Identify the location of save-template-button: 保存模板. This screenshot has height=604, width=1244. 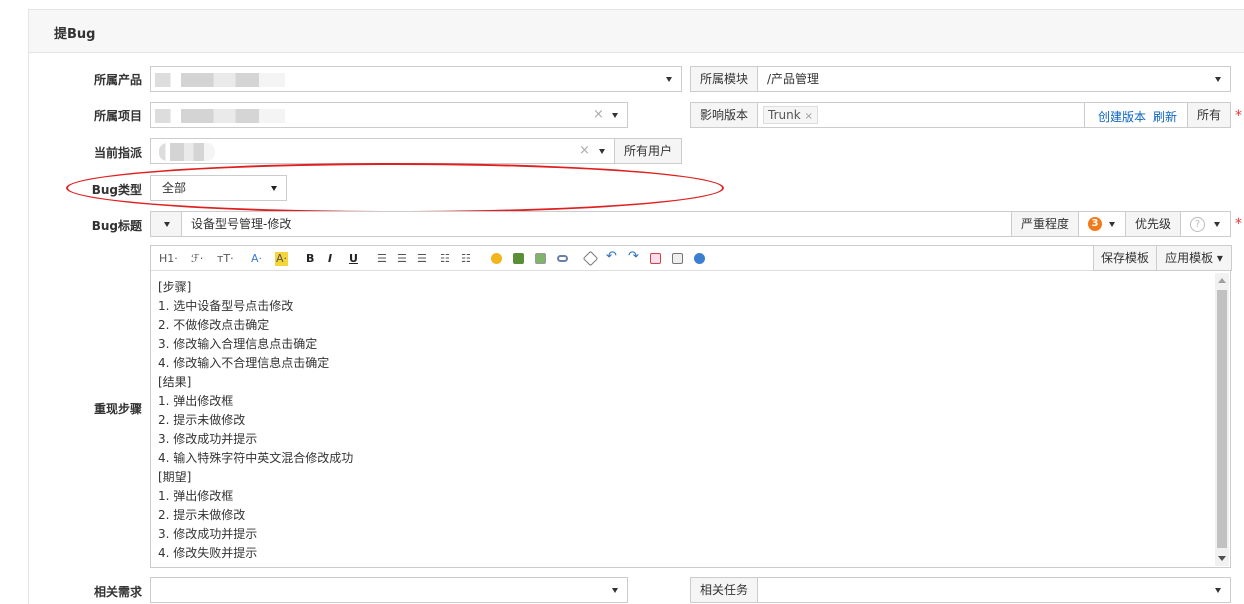
(1125, 258).